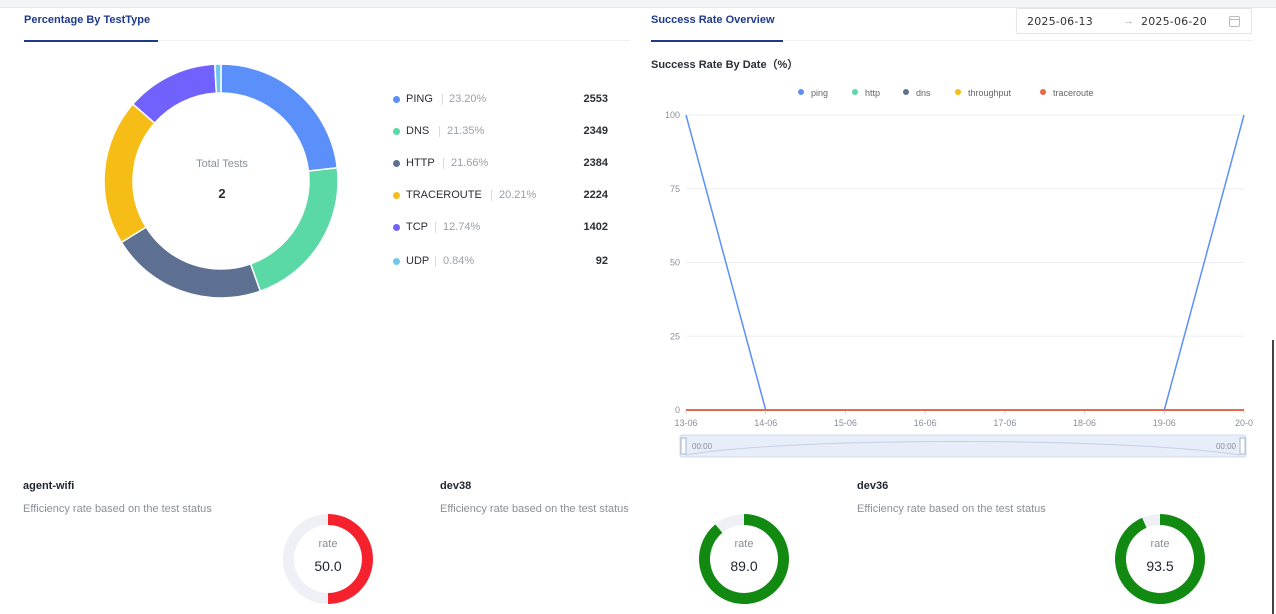  Describe the element at coordinates (675, 263) in the screenshot. I see `y-tick-label: 50` at that location.